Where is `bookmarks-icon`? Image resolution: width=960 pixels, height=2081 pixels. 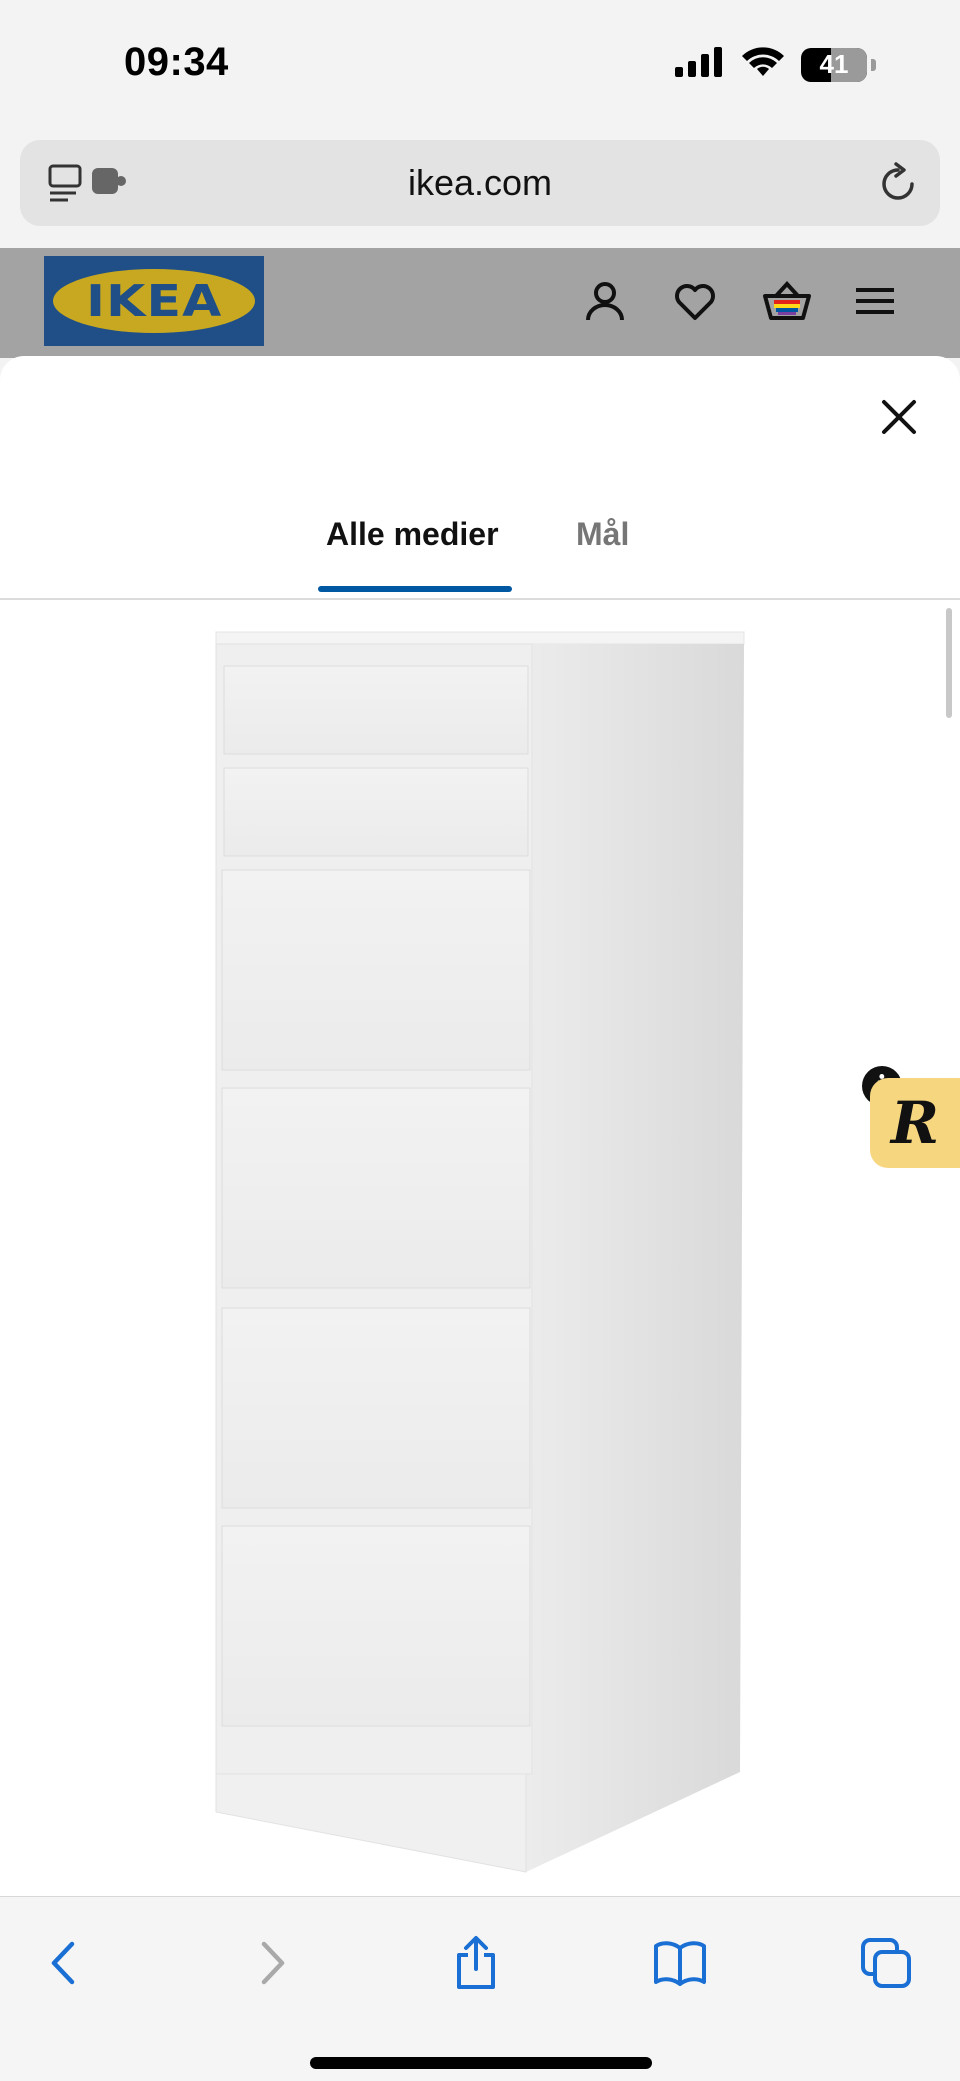 bookmarks-icon is located at coordinates (680, 1963).